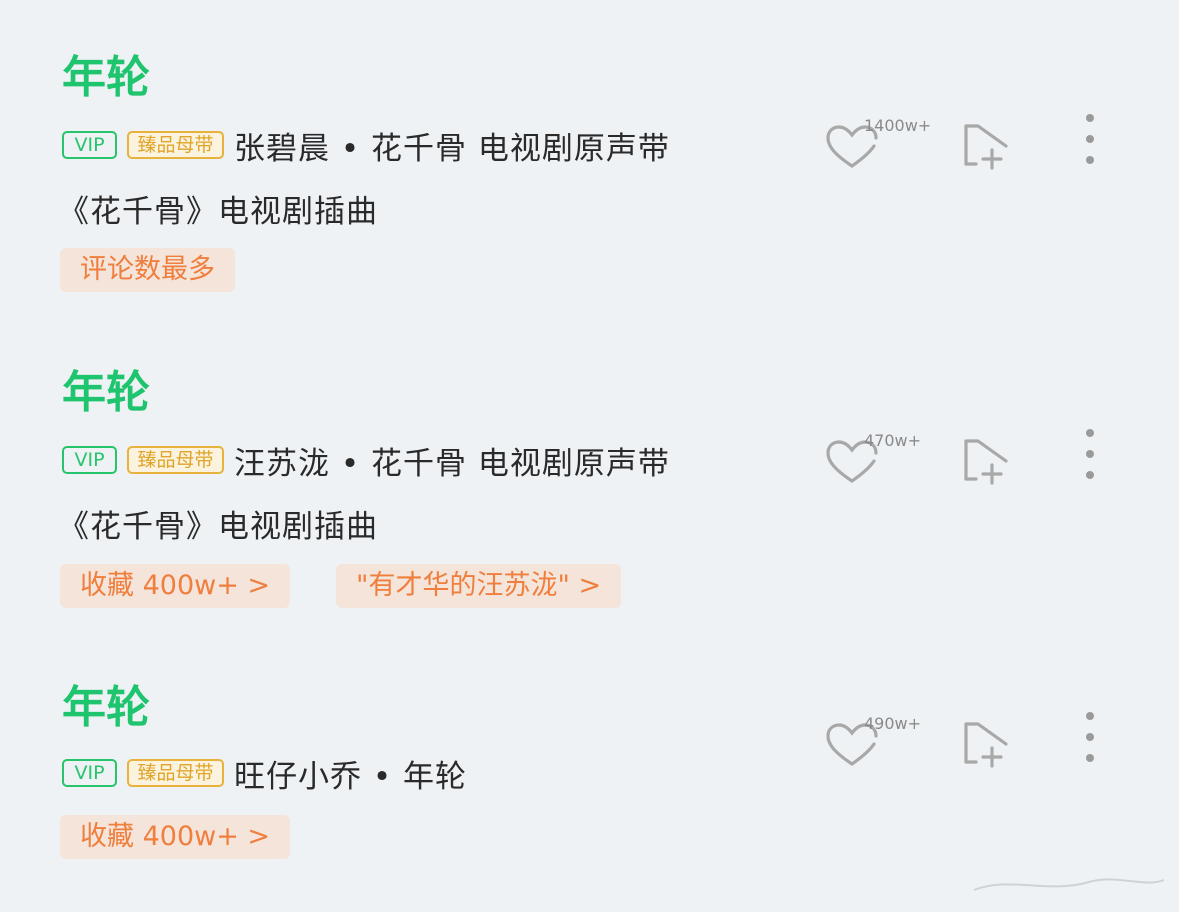 The image size is (1179, 912). I want to click on song-tags: 评论数最多, so click(147, 270).